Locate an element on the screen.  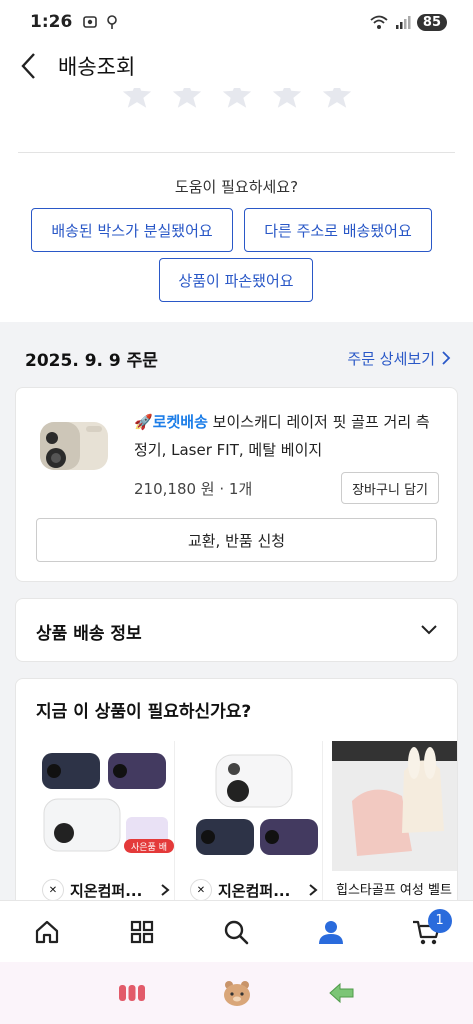
rocket-delivery-badge: 로켓배송 is located at coordinates (180, 422).